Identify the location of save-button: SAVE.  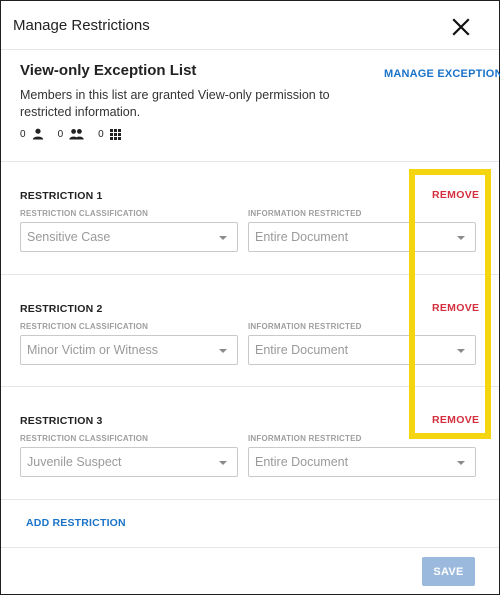
(448, 571).